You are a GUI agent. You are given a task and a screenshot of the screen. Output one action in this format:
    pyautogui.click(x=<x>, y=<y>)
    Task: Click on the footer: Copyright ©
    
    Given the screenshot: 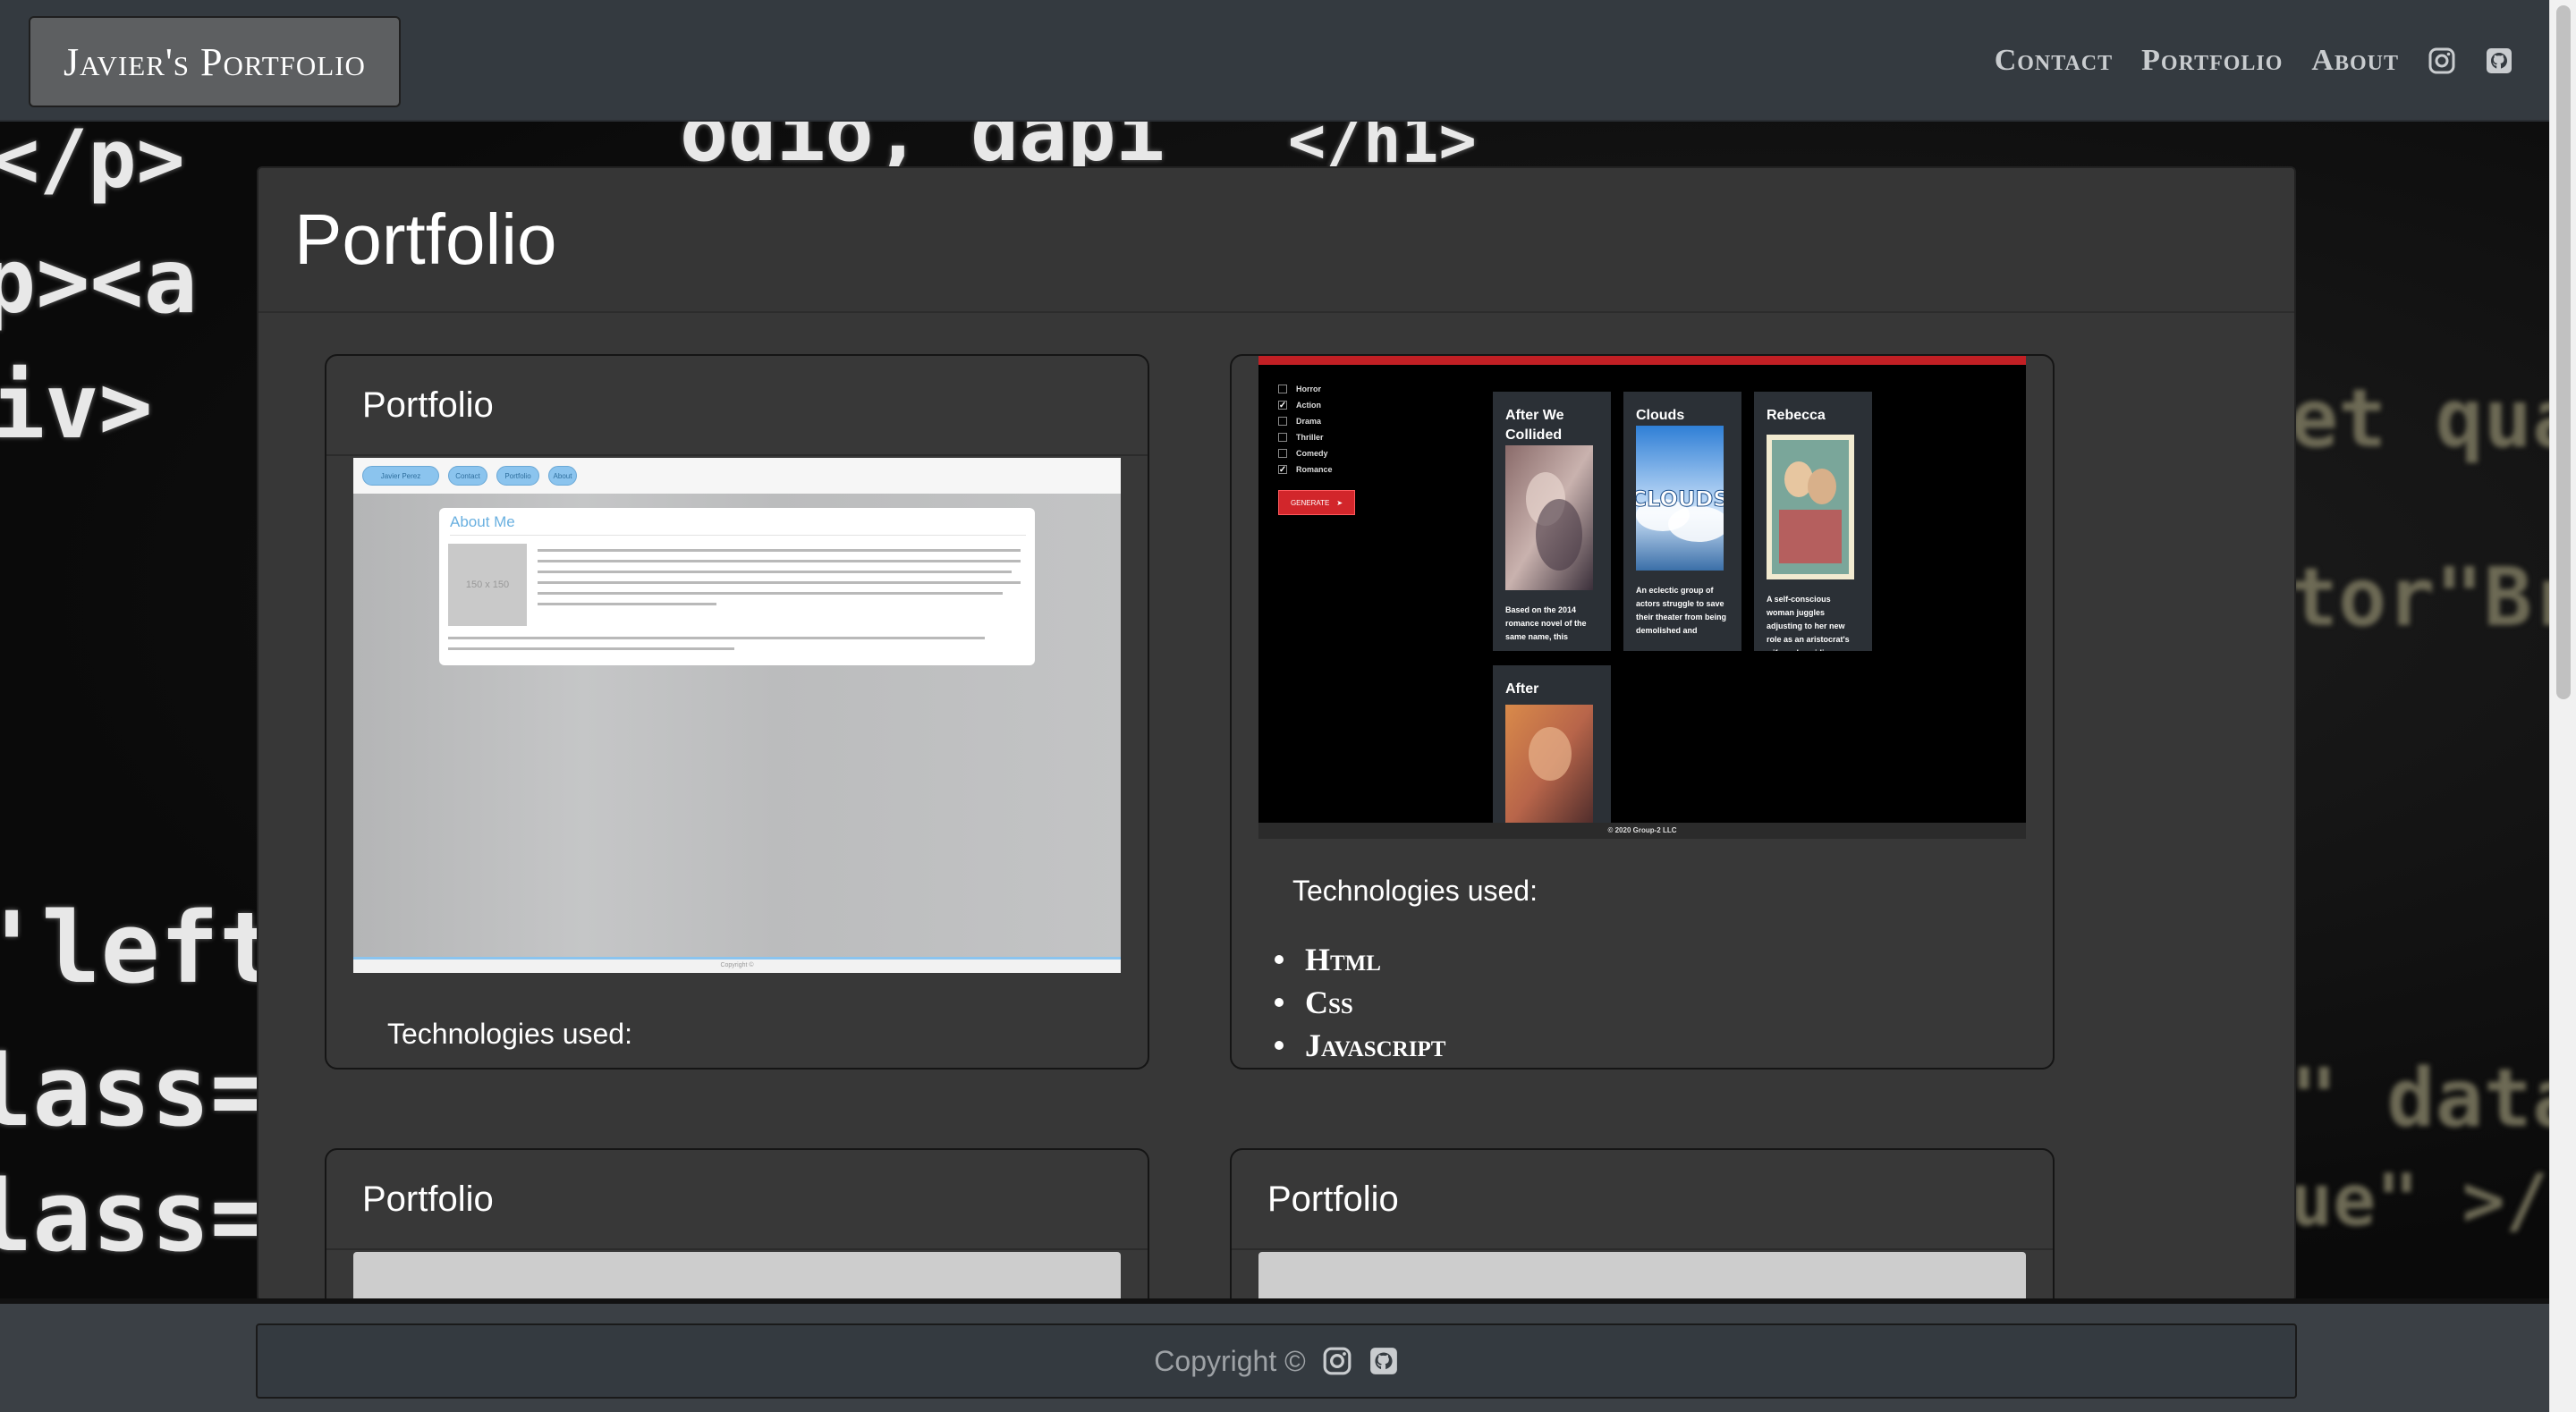 What is the action you would take?
    pyautogui.click(x=1276, y=1361)
    